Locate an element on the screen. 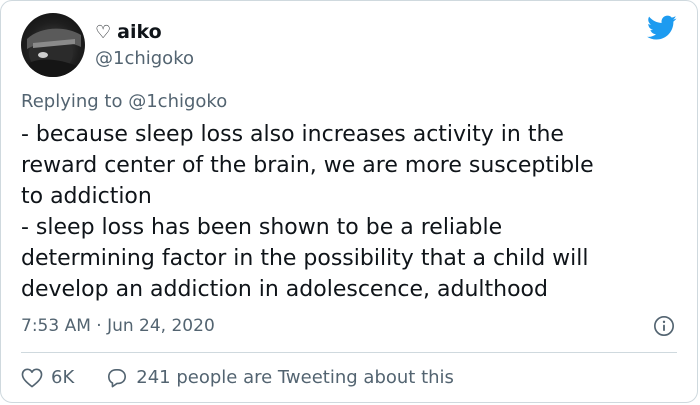 The height and width of the screenshot is (405, 700). heart-icon is located at coordinates (32, 377).